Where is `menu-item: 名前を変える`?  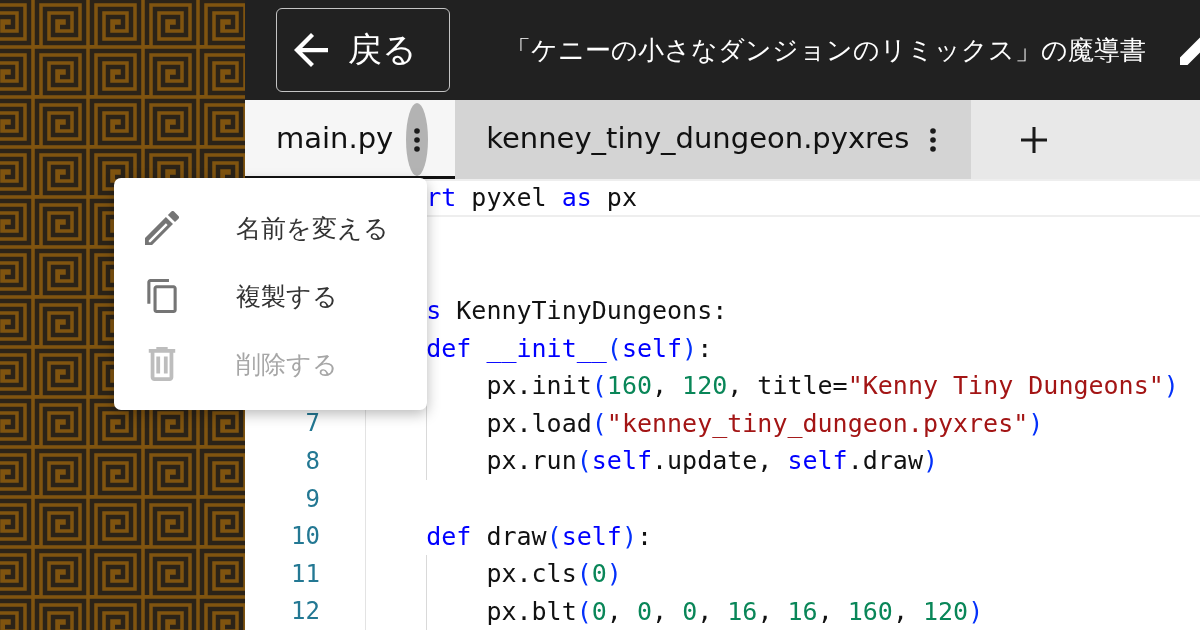
menu-item: 名前を変える is located at coordinates (270, 228).